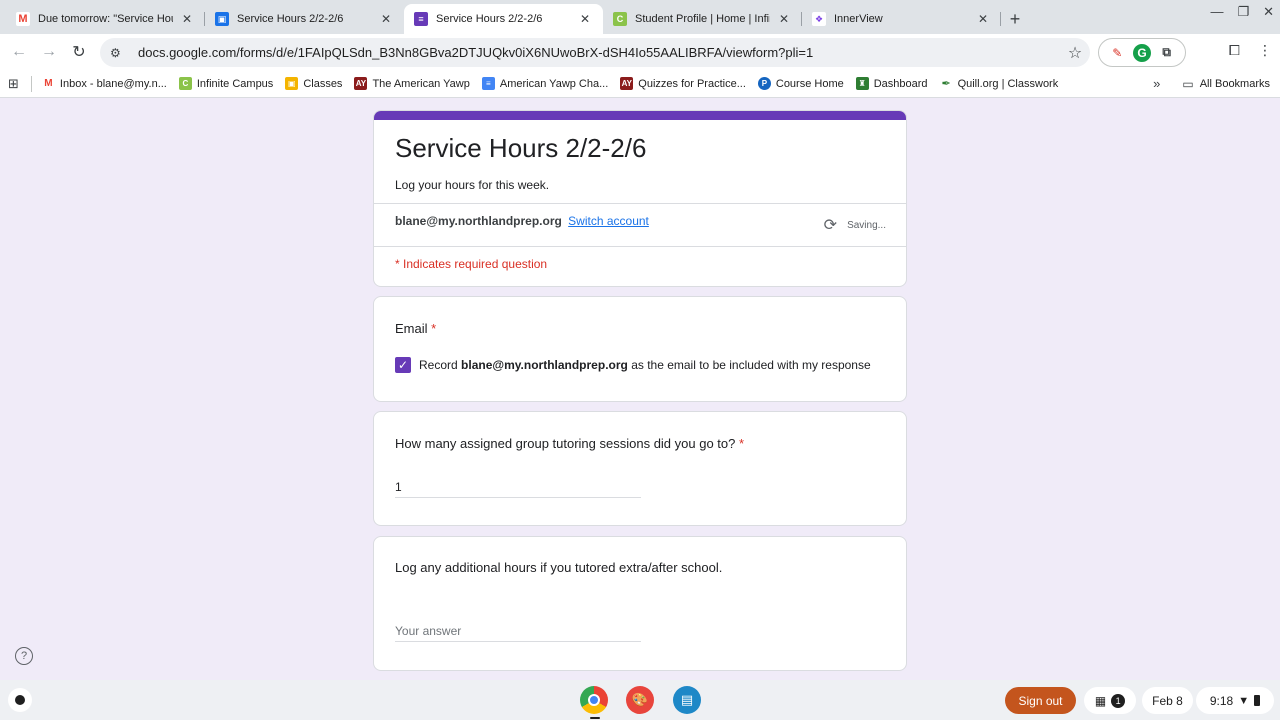 Image resolution: width=1280 pixels, height=720 pixels. I want to click on wifi-icon: ▼, so click(1244, 700).